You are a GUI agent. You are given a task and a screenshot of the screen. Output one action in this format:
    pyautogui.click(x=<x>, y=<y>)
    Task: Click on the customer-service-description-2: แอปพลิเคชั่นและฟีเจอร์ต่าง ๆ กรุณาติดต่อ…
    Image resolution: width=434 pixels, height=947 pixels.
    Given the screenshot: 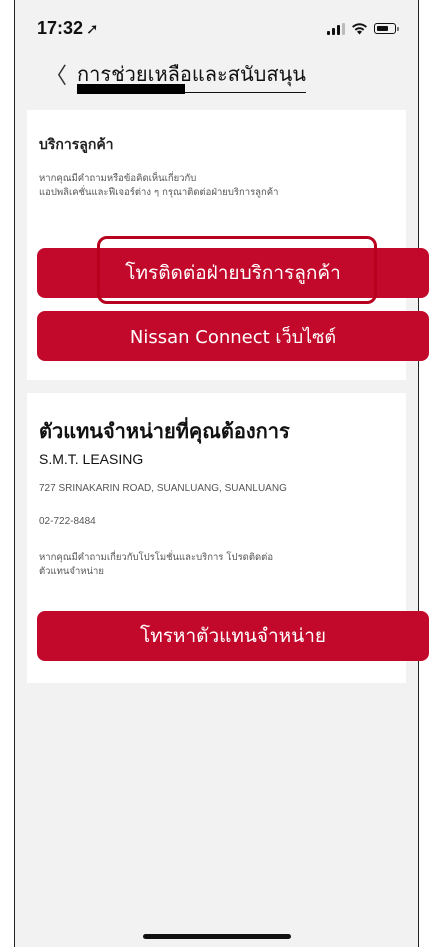 What is the action you would take?
    pyautogui.click(x=159, y=192)
    